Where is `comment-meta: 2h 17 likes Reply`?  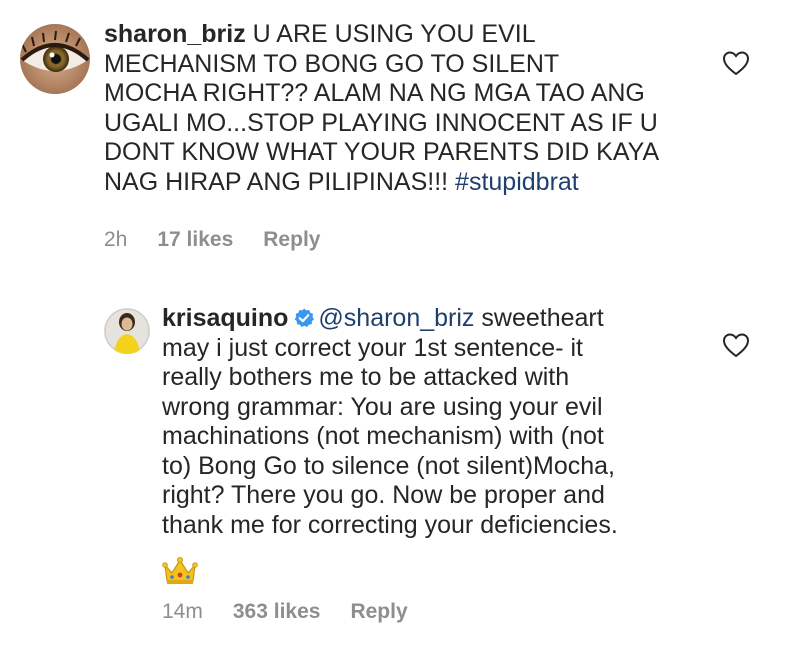
comment-meta: 2h 17 likes Reply is located at coordinates (227, 240).